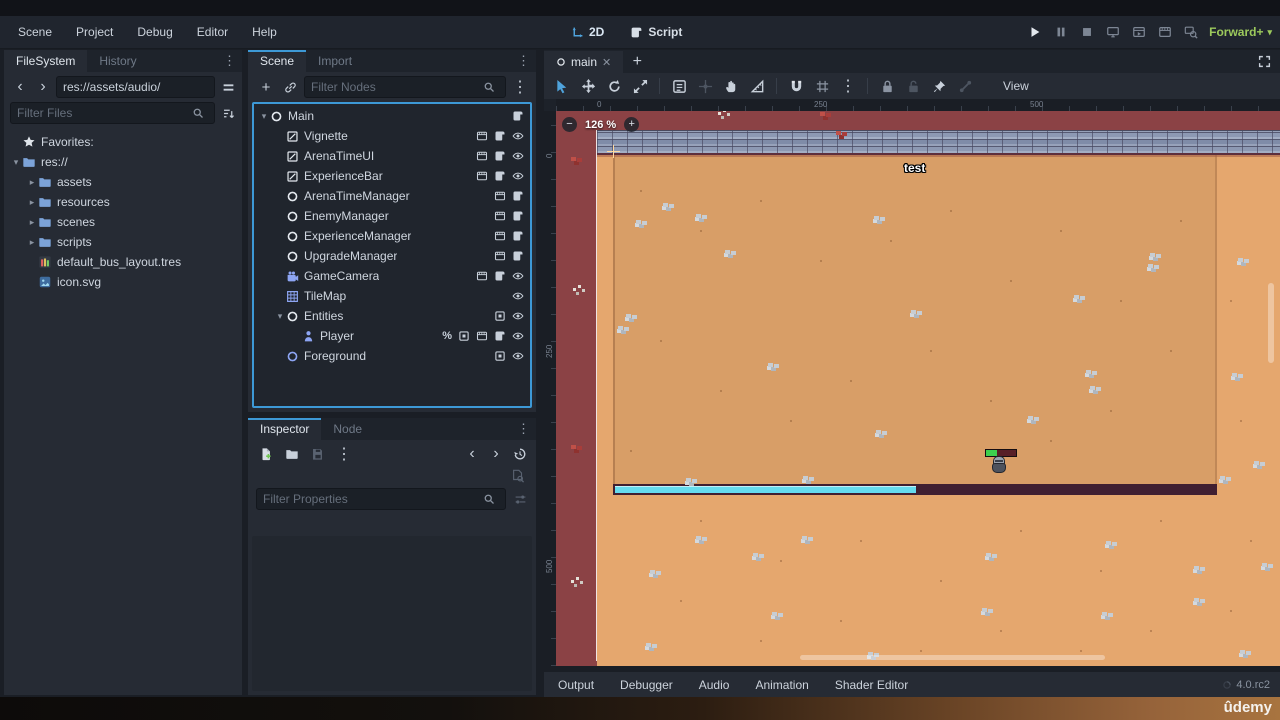  What do you see at coordinates (1113, 32) in the screenshot?
I see `remote-debug-button` at bounding box center [1113, 32].